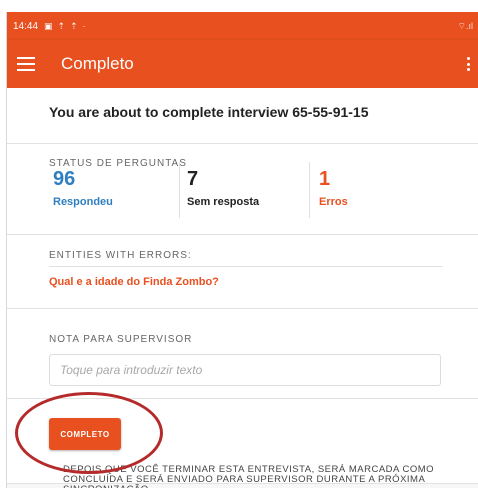 The height and width of the screenshot is (488, 478). Describe the element at coordinates (64, 179) in the screenshot. I see `answered-count: 96` at that location.